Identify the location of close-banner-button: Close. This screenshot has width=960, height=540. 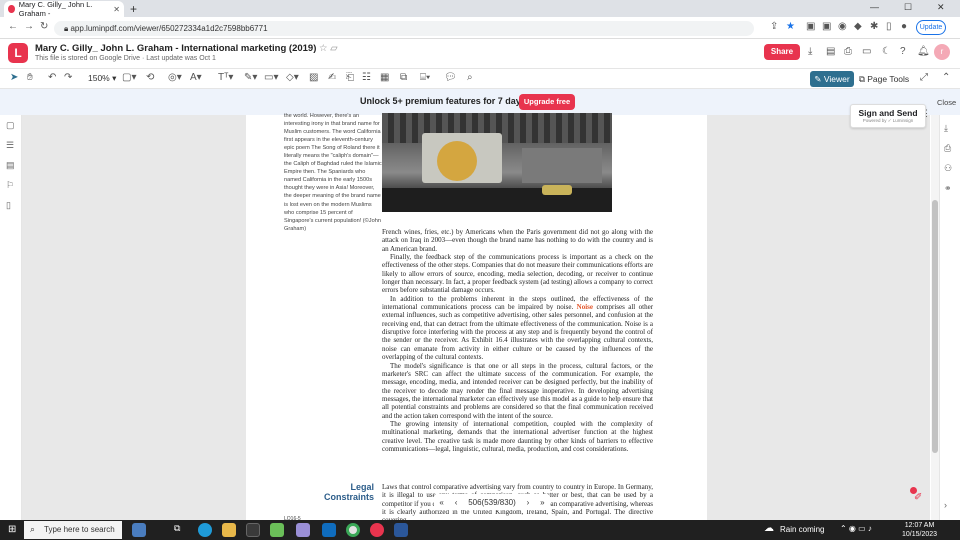
(946, 102).